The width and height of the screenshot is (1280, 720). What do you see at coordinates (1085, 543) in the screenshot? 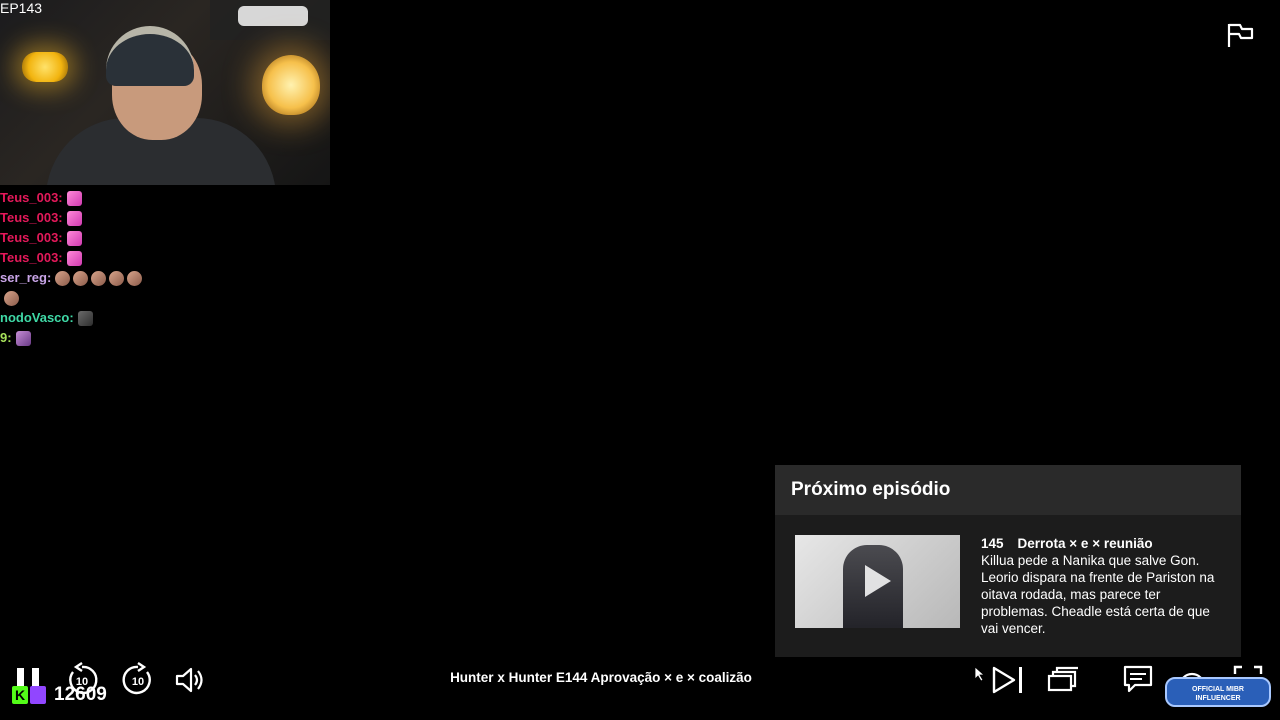
I see `next-episode-title: Derrota × e × reunião` at bounding box center [1085, 543].